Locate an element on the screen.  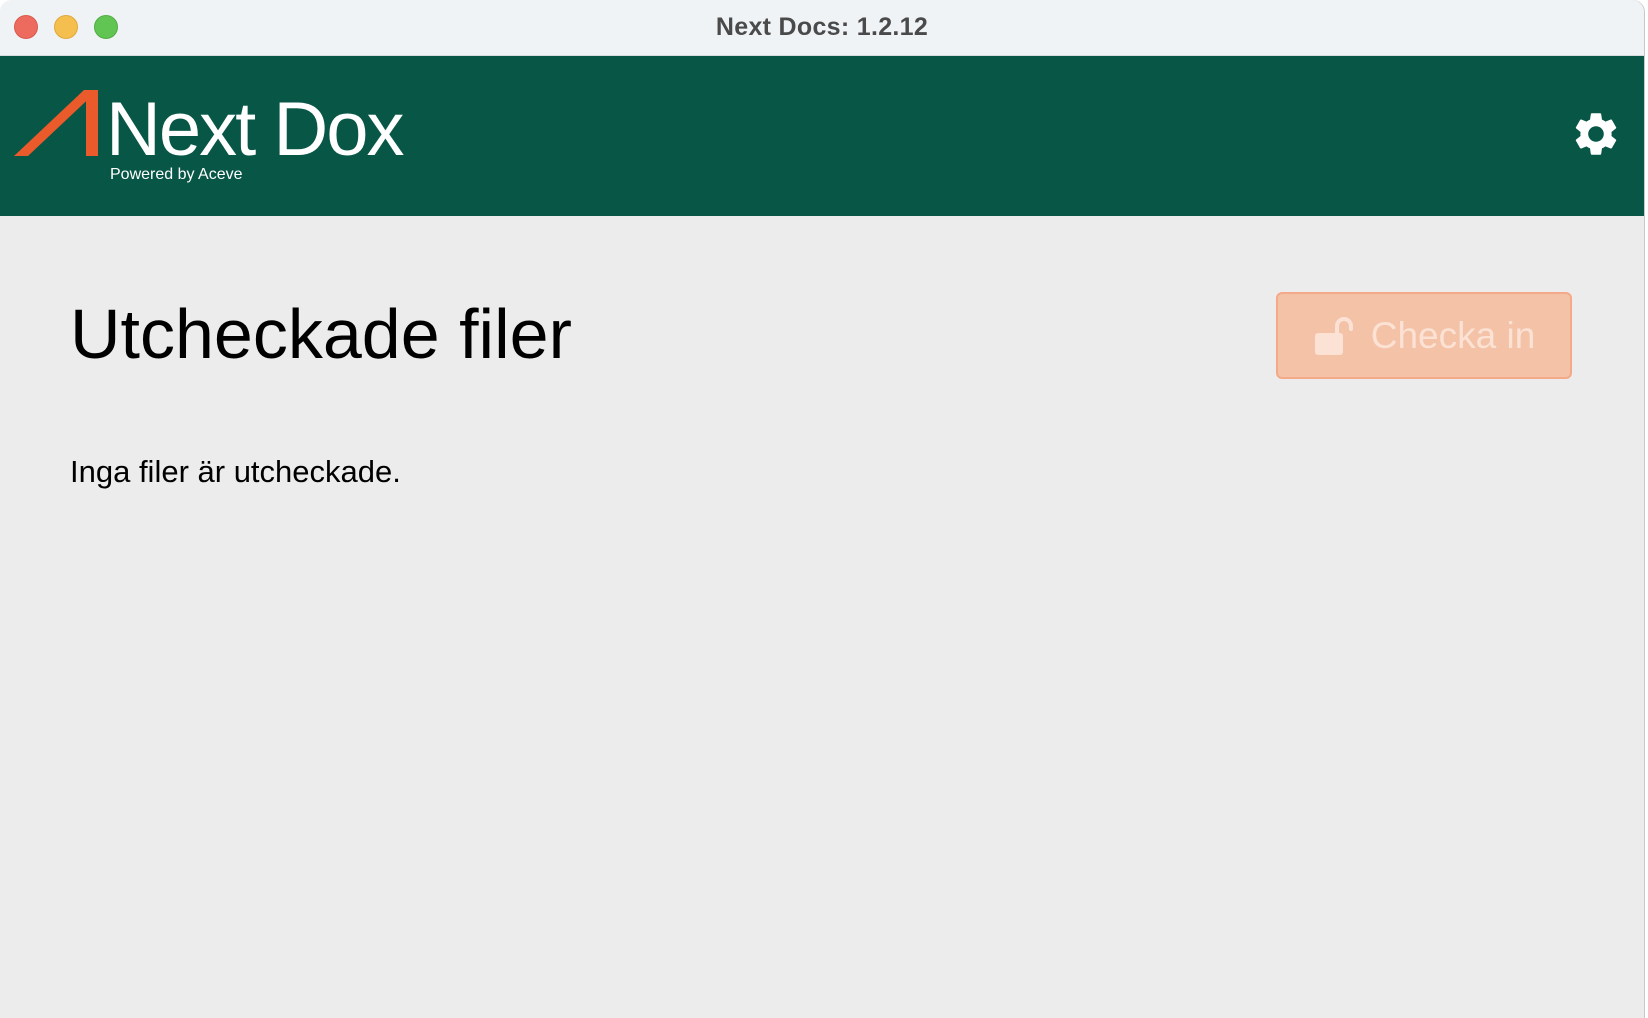
window-title: Next Docs: 1.2.12 is located at coordinates (822, 27).